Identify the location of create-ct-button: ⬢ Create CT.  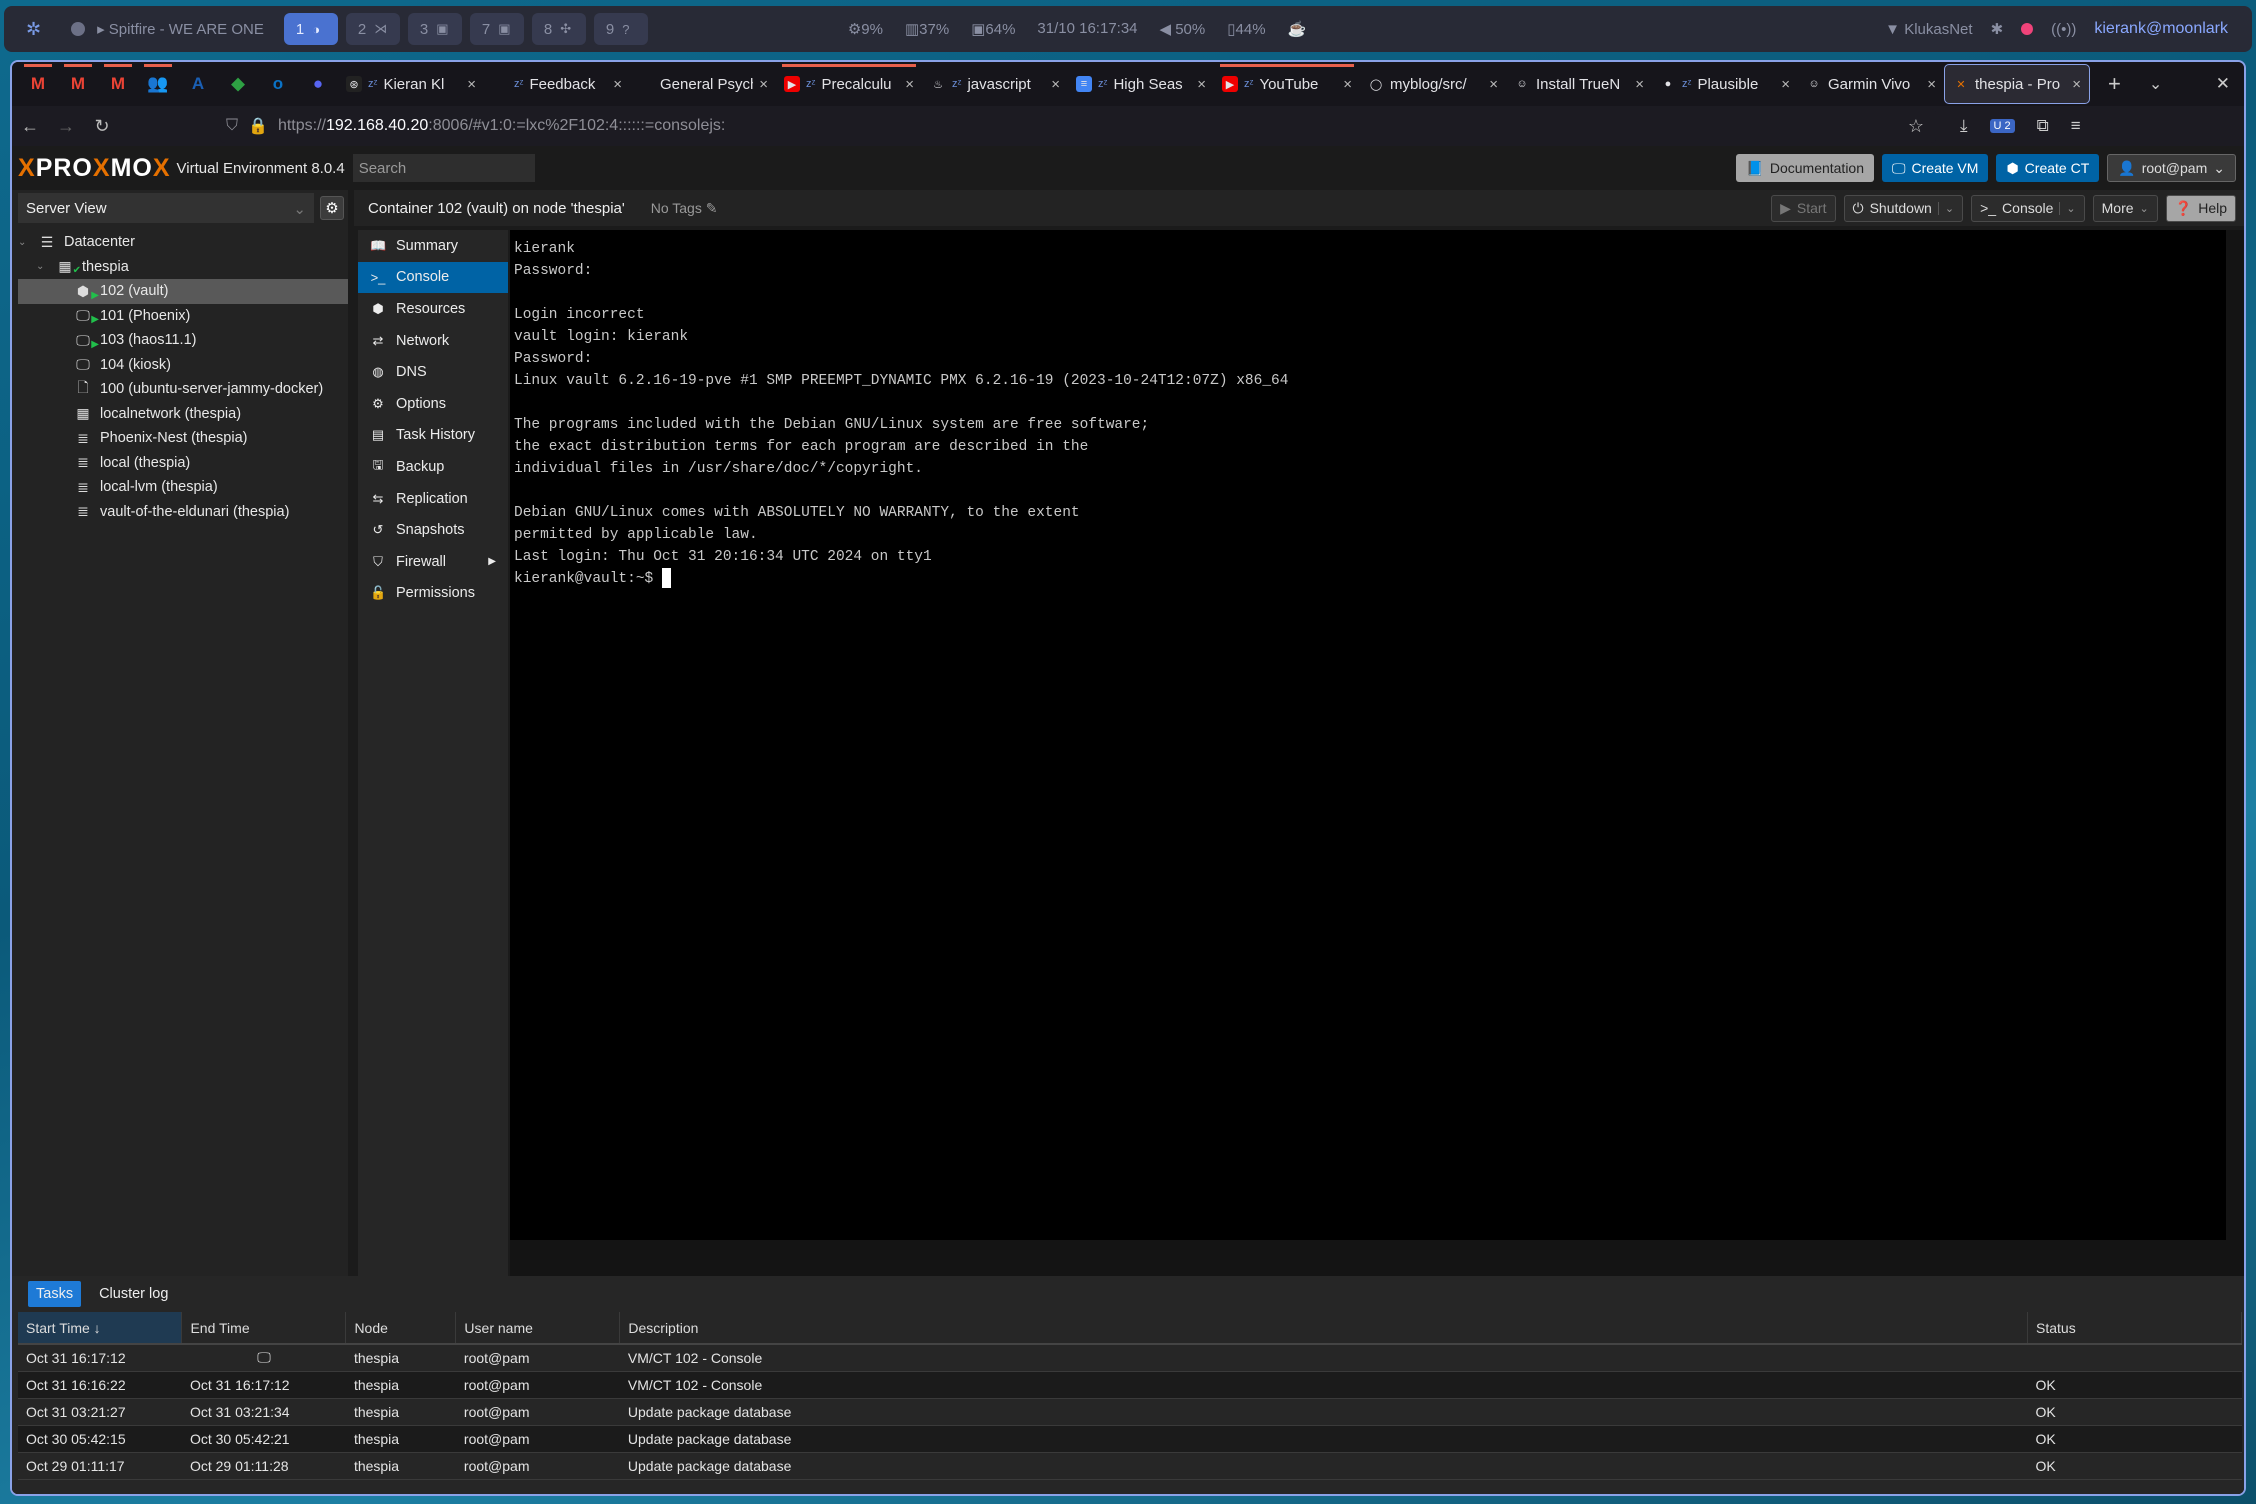
(2048, 168).